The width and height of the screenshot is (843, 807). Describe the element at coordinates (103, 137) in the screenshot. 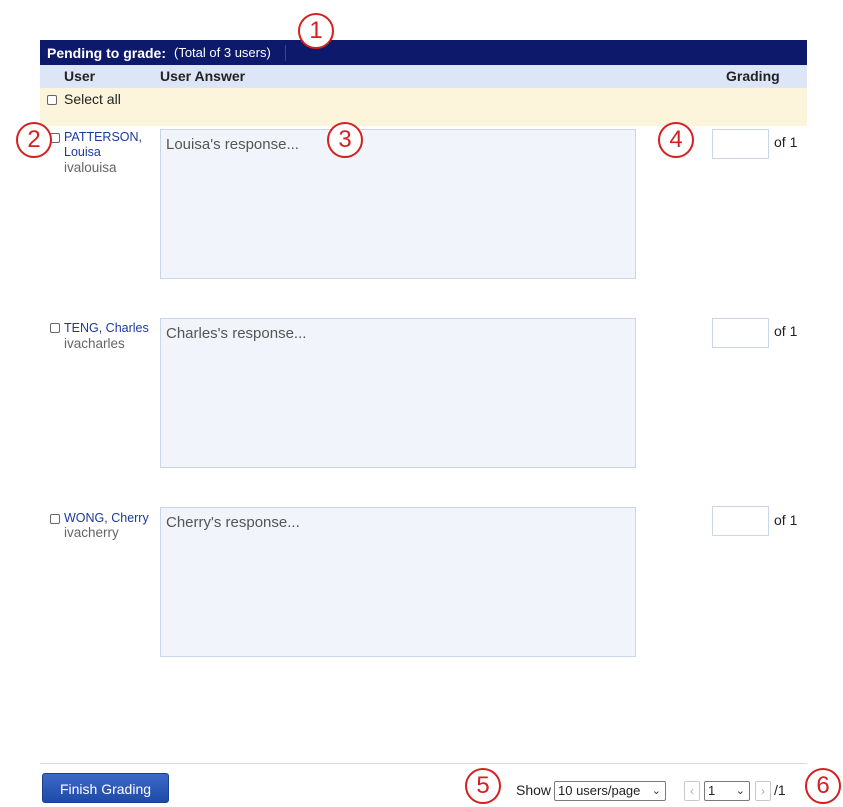

I see `user-name-line1: PATTERSON,` at that location.